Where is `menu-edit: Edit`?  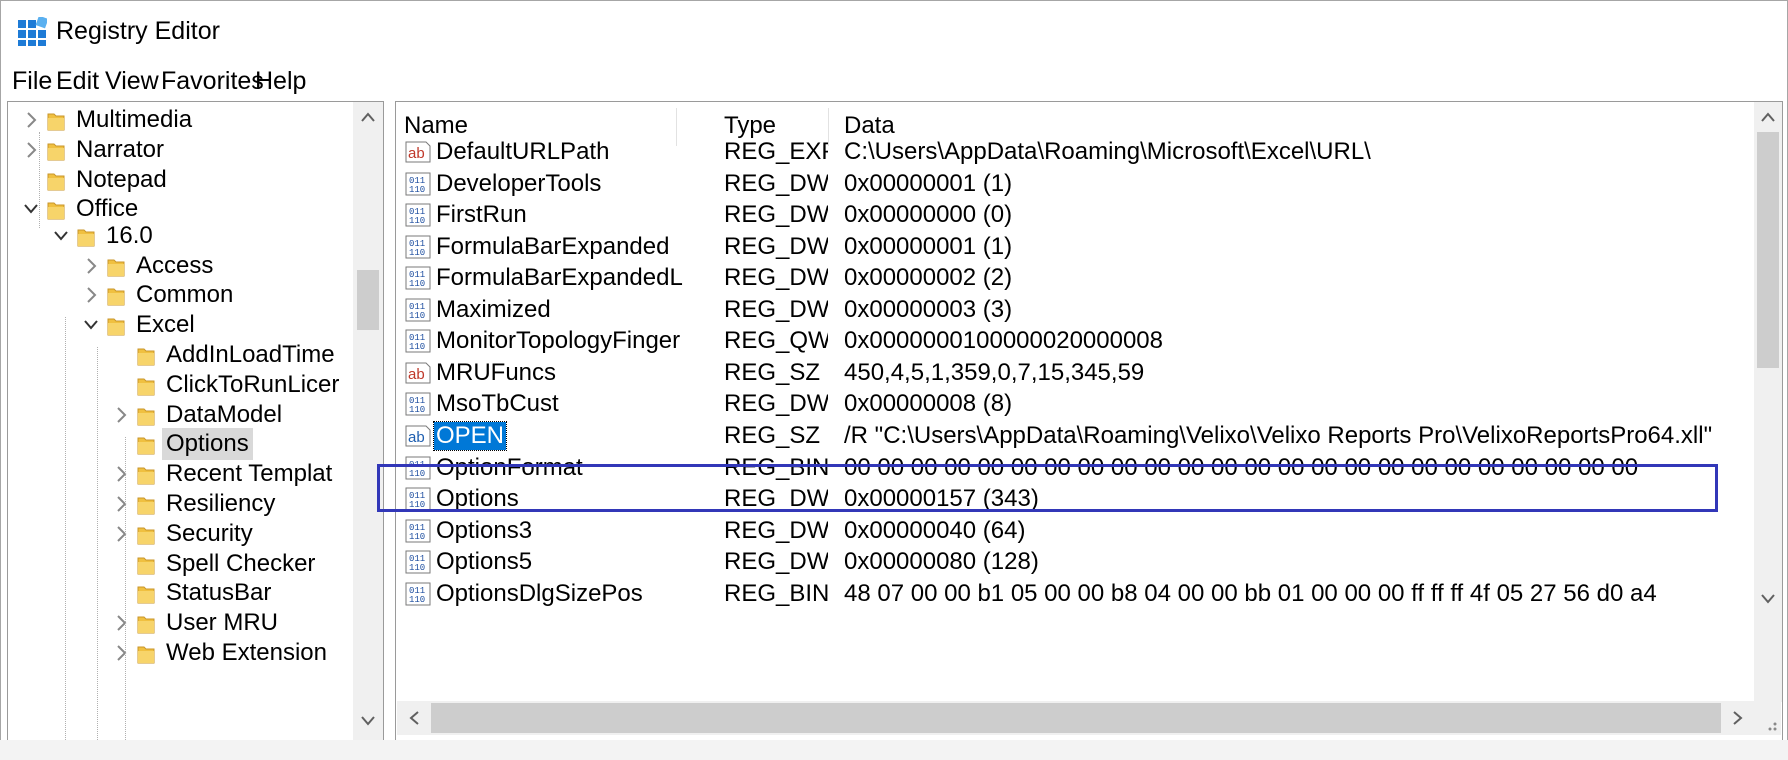
menu-edit: Edit is located at coordinates (77, 81).